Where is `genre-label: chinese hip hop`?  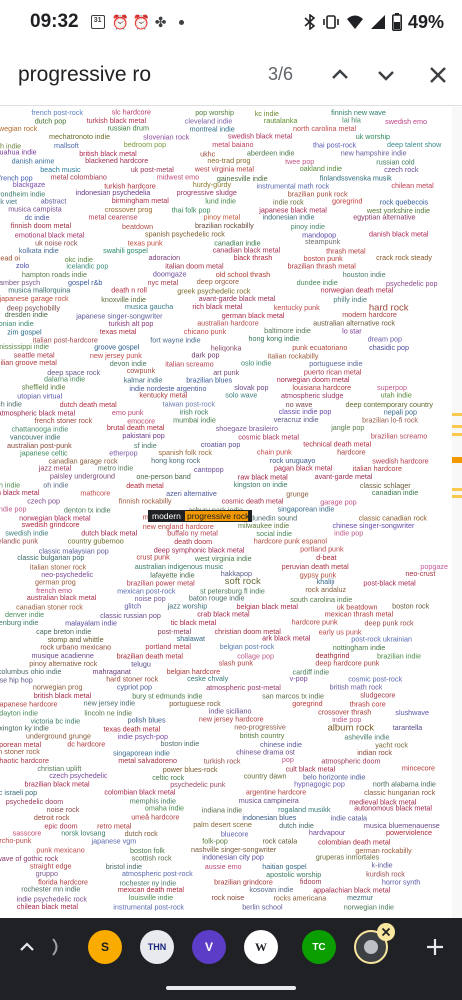 genre-label: chinese hip hop is located at coordinates (16, 680).